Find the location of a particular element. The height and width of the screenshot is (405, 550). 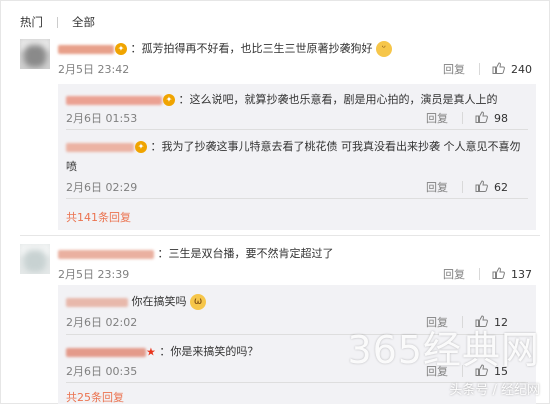

comment-text: ：孤芳拍得再不好看，也比三生三世原著抄袭狗好 is located at coordinates (251, 48).